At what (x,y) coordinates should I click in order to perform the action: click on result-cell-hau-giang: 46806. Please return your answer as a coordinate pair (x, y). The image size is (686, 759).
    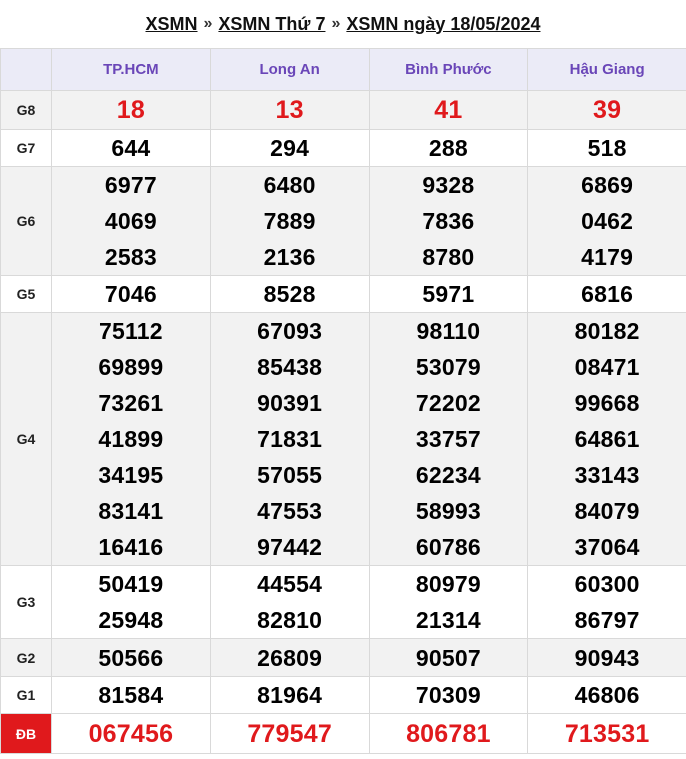
    Looking at the image, I should click on (606, 695).